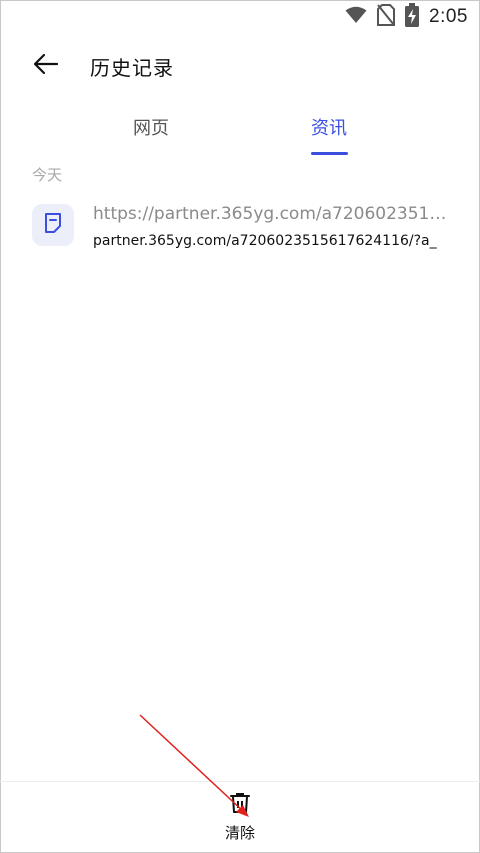  Describe the element at coordinates (240, 781) in the screenshot. I see `bottom-divider` at that location.